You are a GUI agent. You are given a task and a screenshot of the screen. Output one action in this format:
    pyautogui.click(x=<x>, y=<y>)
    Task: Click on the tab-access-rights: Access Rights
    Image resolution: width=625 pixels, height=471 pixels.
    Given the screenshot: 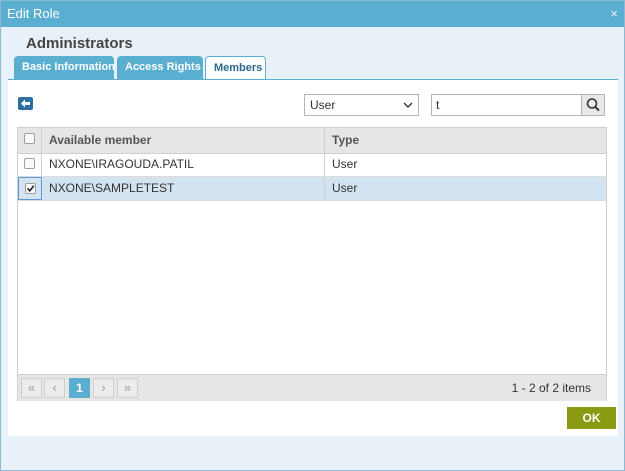 What is the action you would take?
    pyautogui.click(x=160, y=67)
    